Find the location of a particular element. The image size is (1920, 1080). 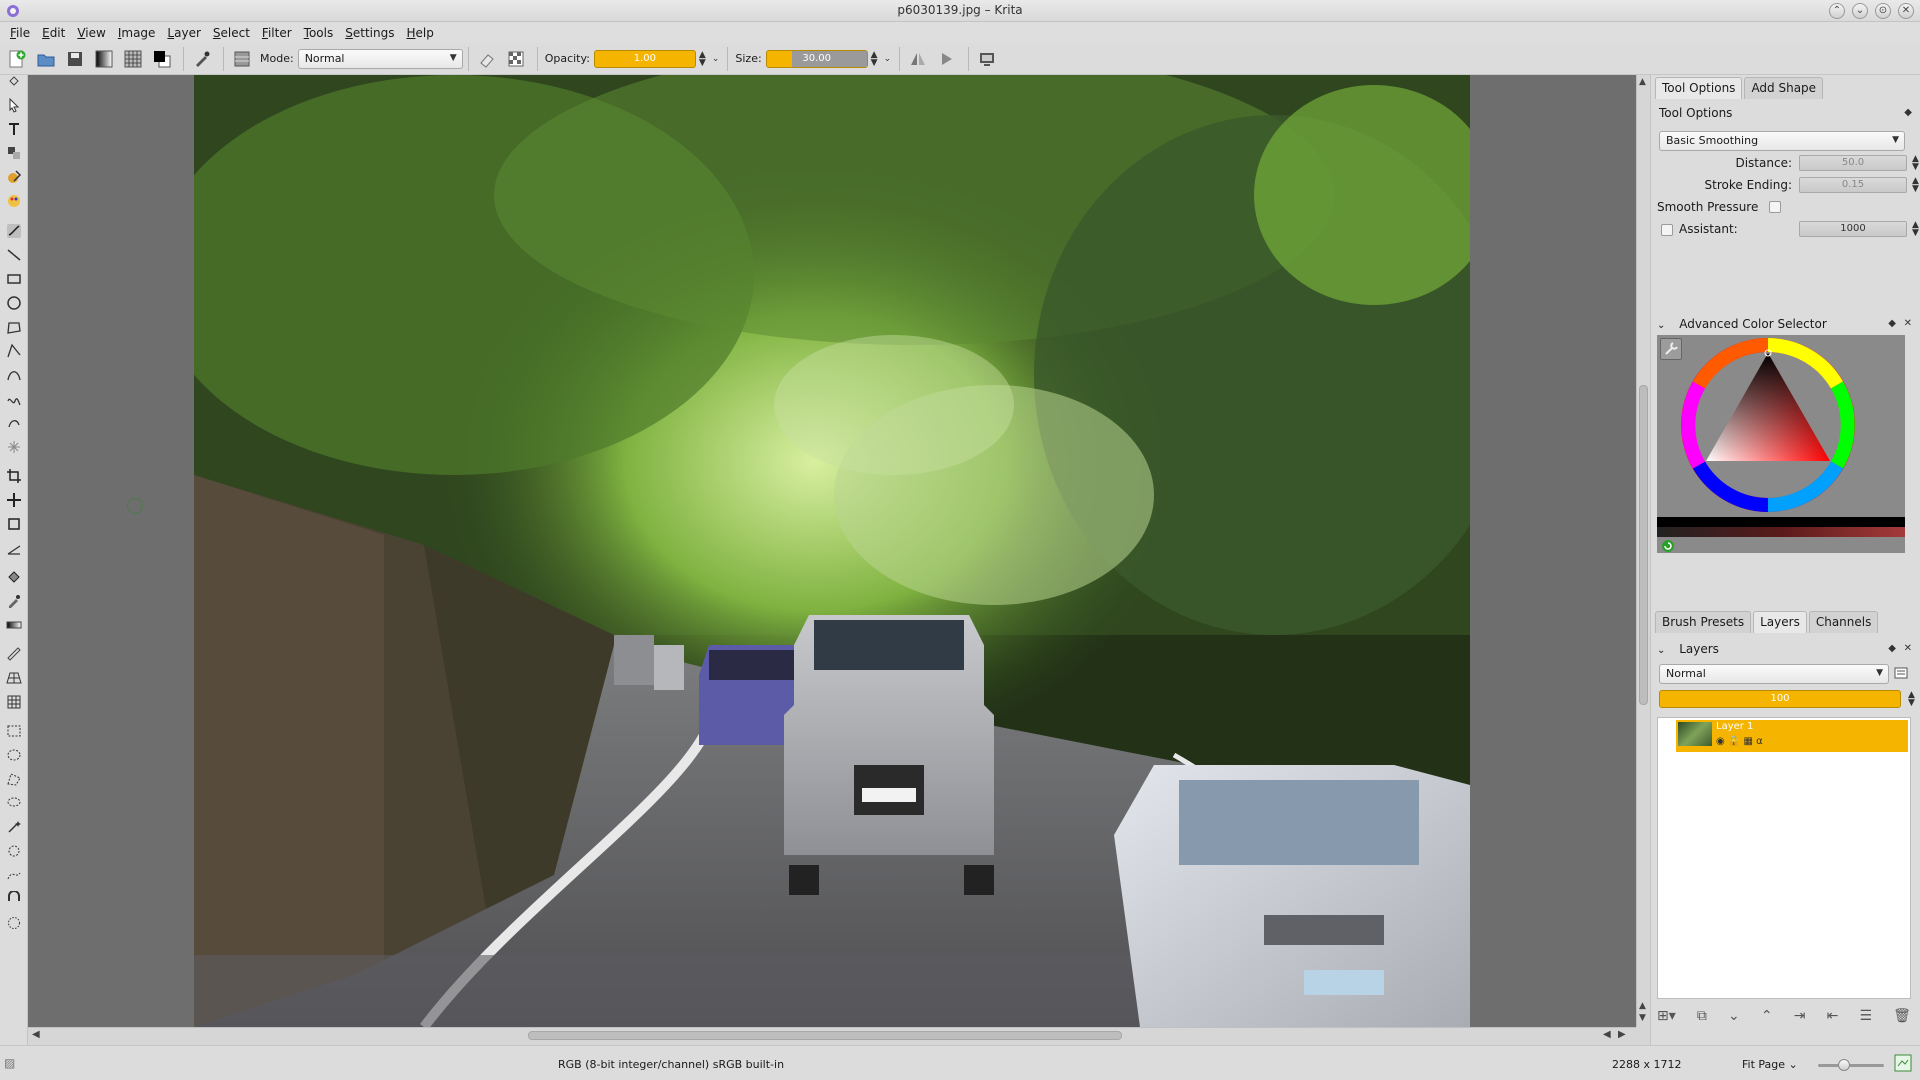

tool-ellipse-select is located at coordinates (14, 755).